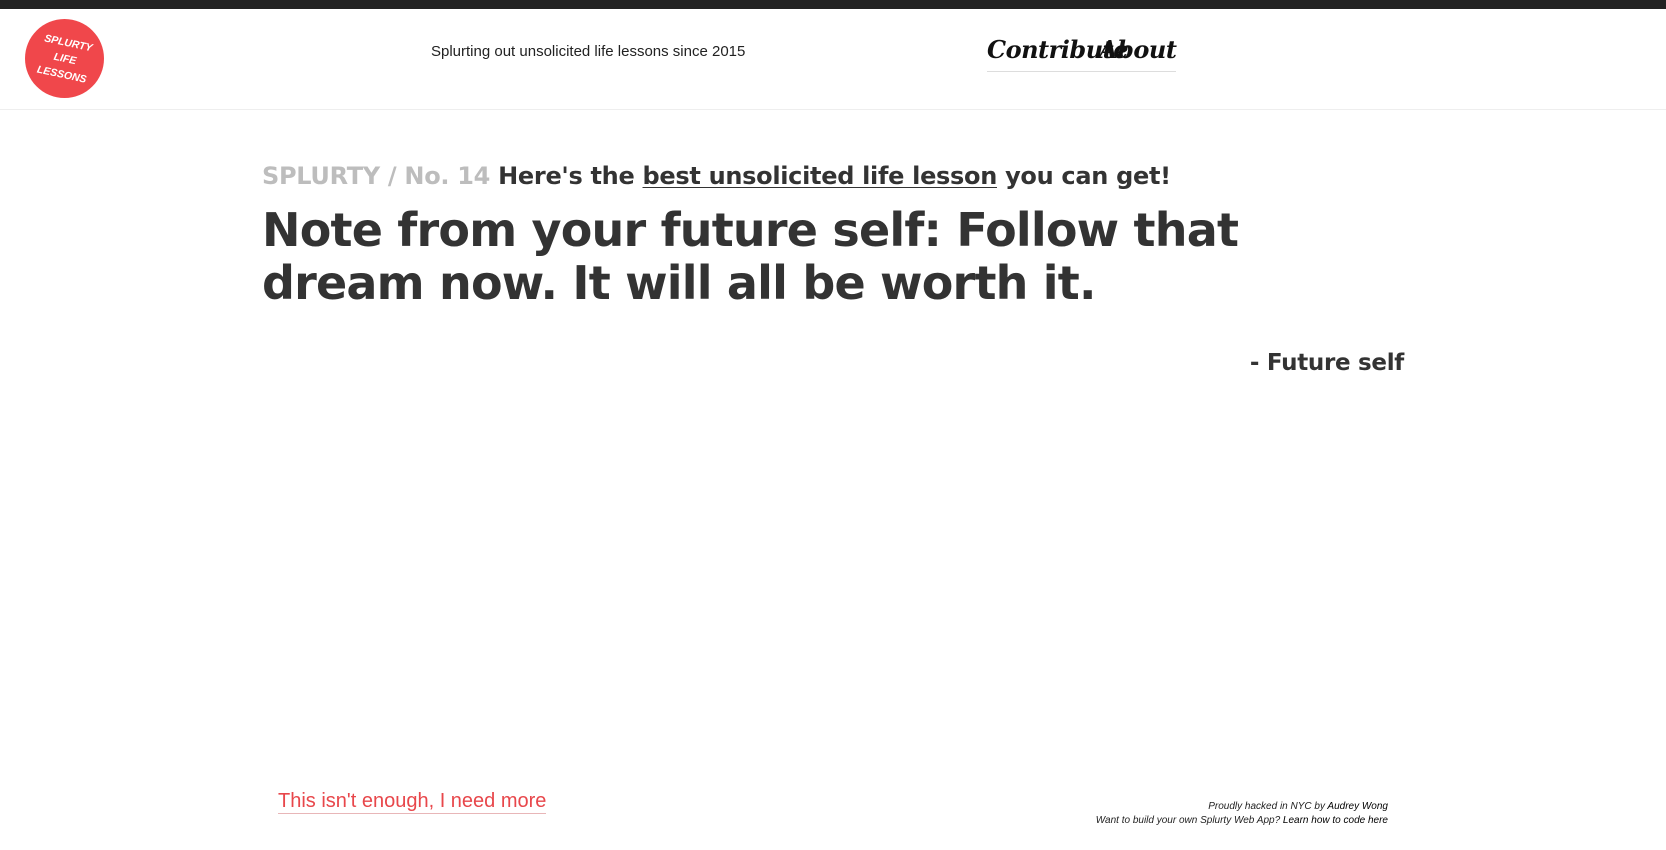 The width and height of the screenshot is (1666, 850). Describe the element at coordinates (1357, 806) in the screenshot. I see `author-link: Audrey Wong` at that location.